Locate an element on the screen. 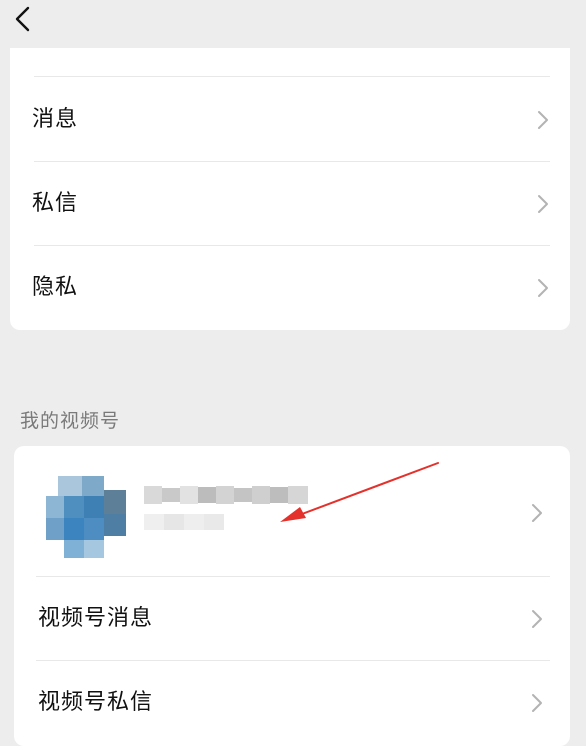 Image resolution: width=586 pixels, height=746 pixels. avatar is located at coordinates (86, 517).